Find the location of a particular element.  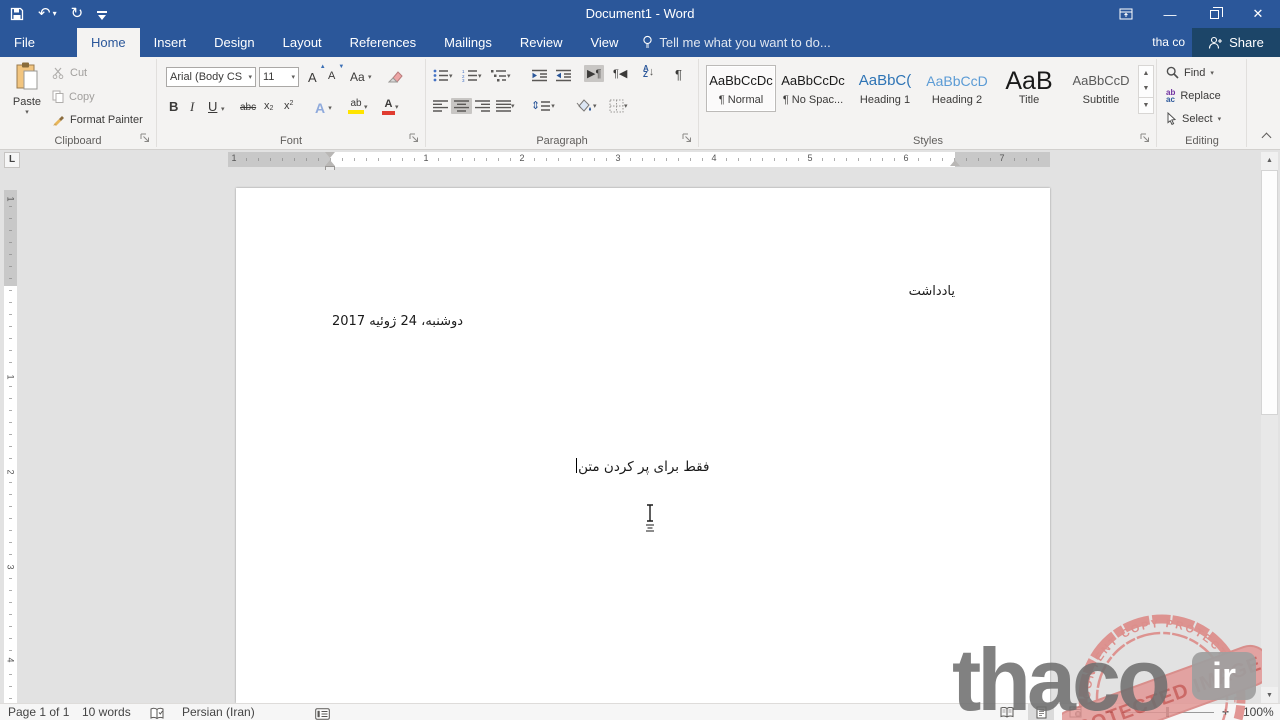

tab-stop-selector: L is located at coordinates (12, 160).